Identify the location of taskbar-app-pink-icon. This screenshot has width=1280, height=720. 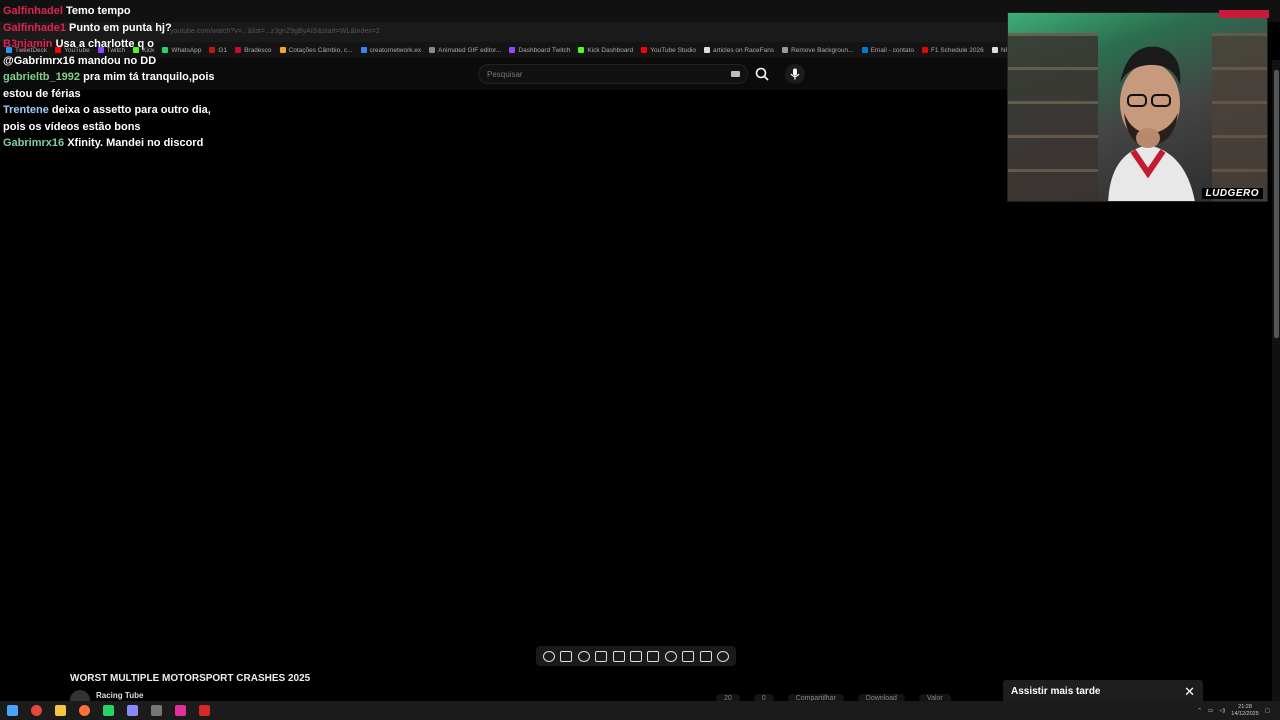
(180, 710).